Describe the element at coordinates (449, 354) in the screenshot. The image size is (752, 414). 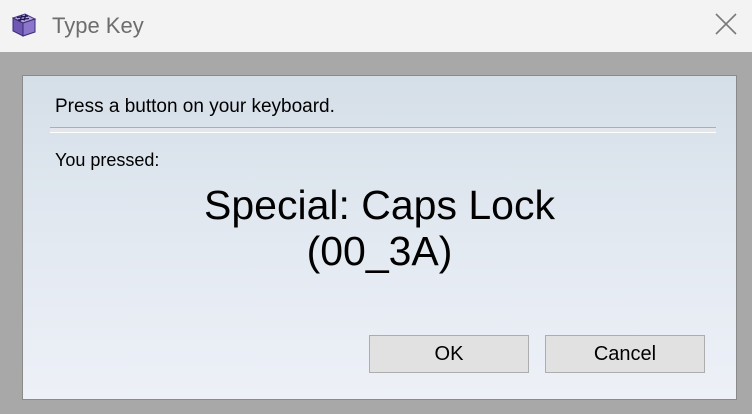
I see `ok-button: OK` at that location.